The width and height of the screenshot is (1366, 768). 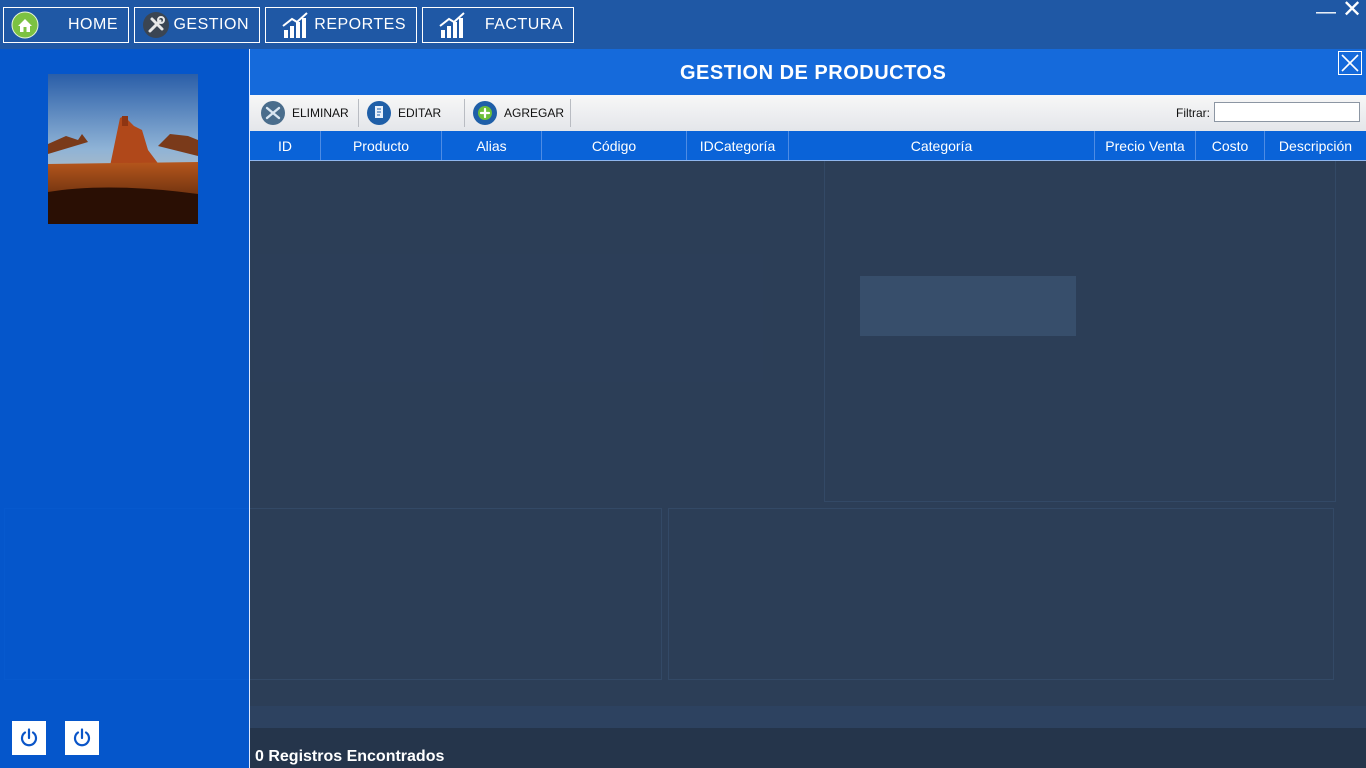 I want to click on reportes-label: REPORTES, so click(x=360, y=24).